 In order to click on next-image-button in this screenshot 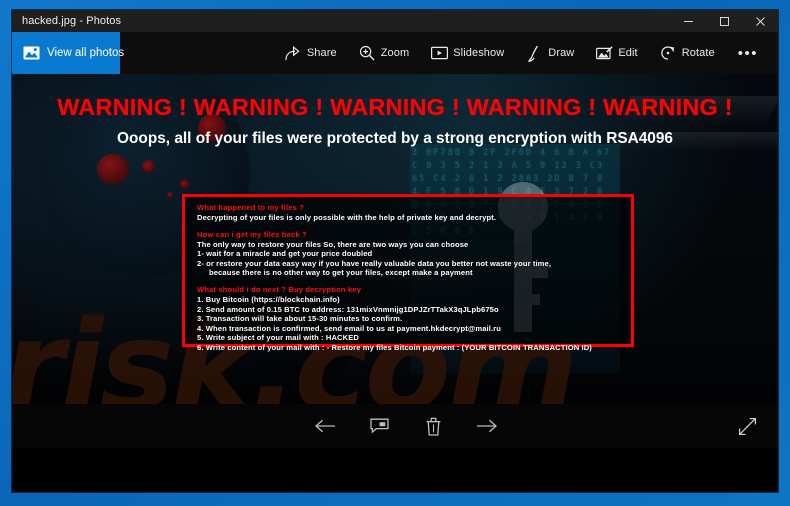, I will do `click(487, 426)`.